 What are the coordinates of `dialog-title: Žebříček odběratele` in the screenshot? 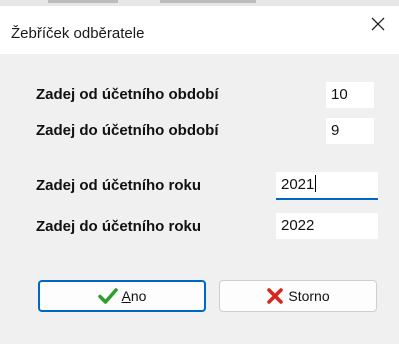 It's located at (78, 33).